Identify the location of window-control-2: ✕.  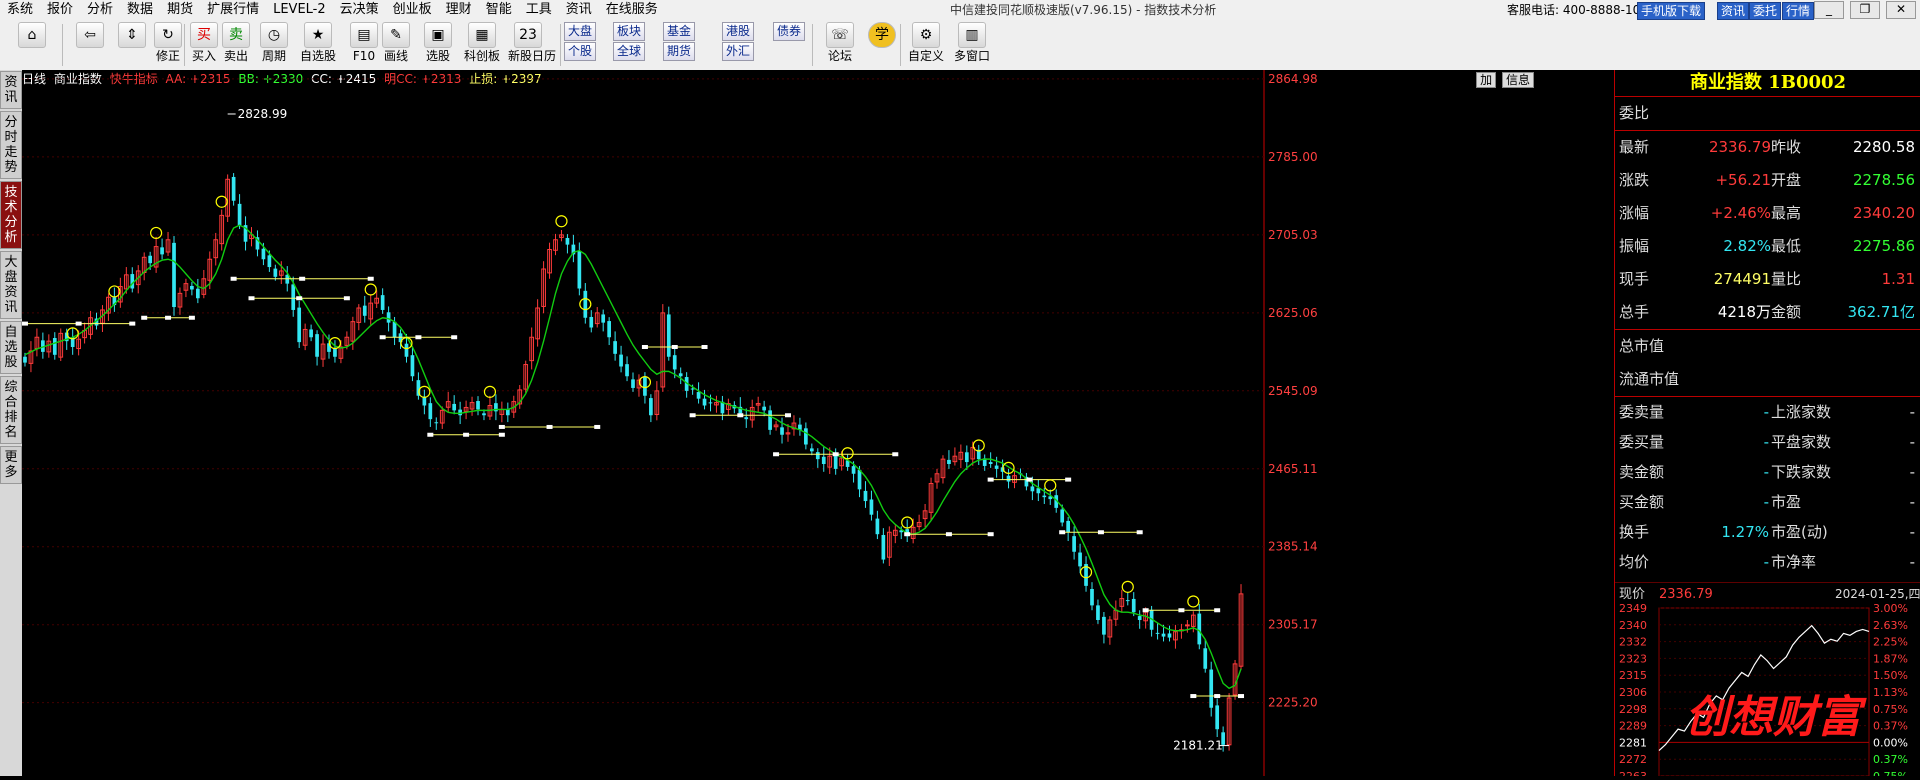
(1901, 10).